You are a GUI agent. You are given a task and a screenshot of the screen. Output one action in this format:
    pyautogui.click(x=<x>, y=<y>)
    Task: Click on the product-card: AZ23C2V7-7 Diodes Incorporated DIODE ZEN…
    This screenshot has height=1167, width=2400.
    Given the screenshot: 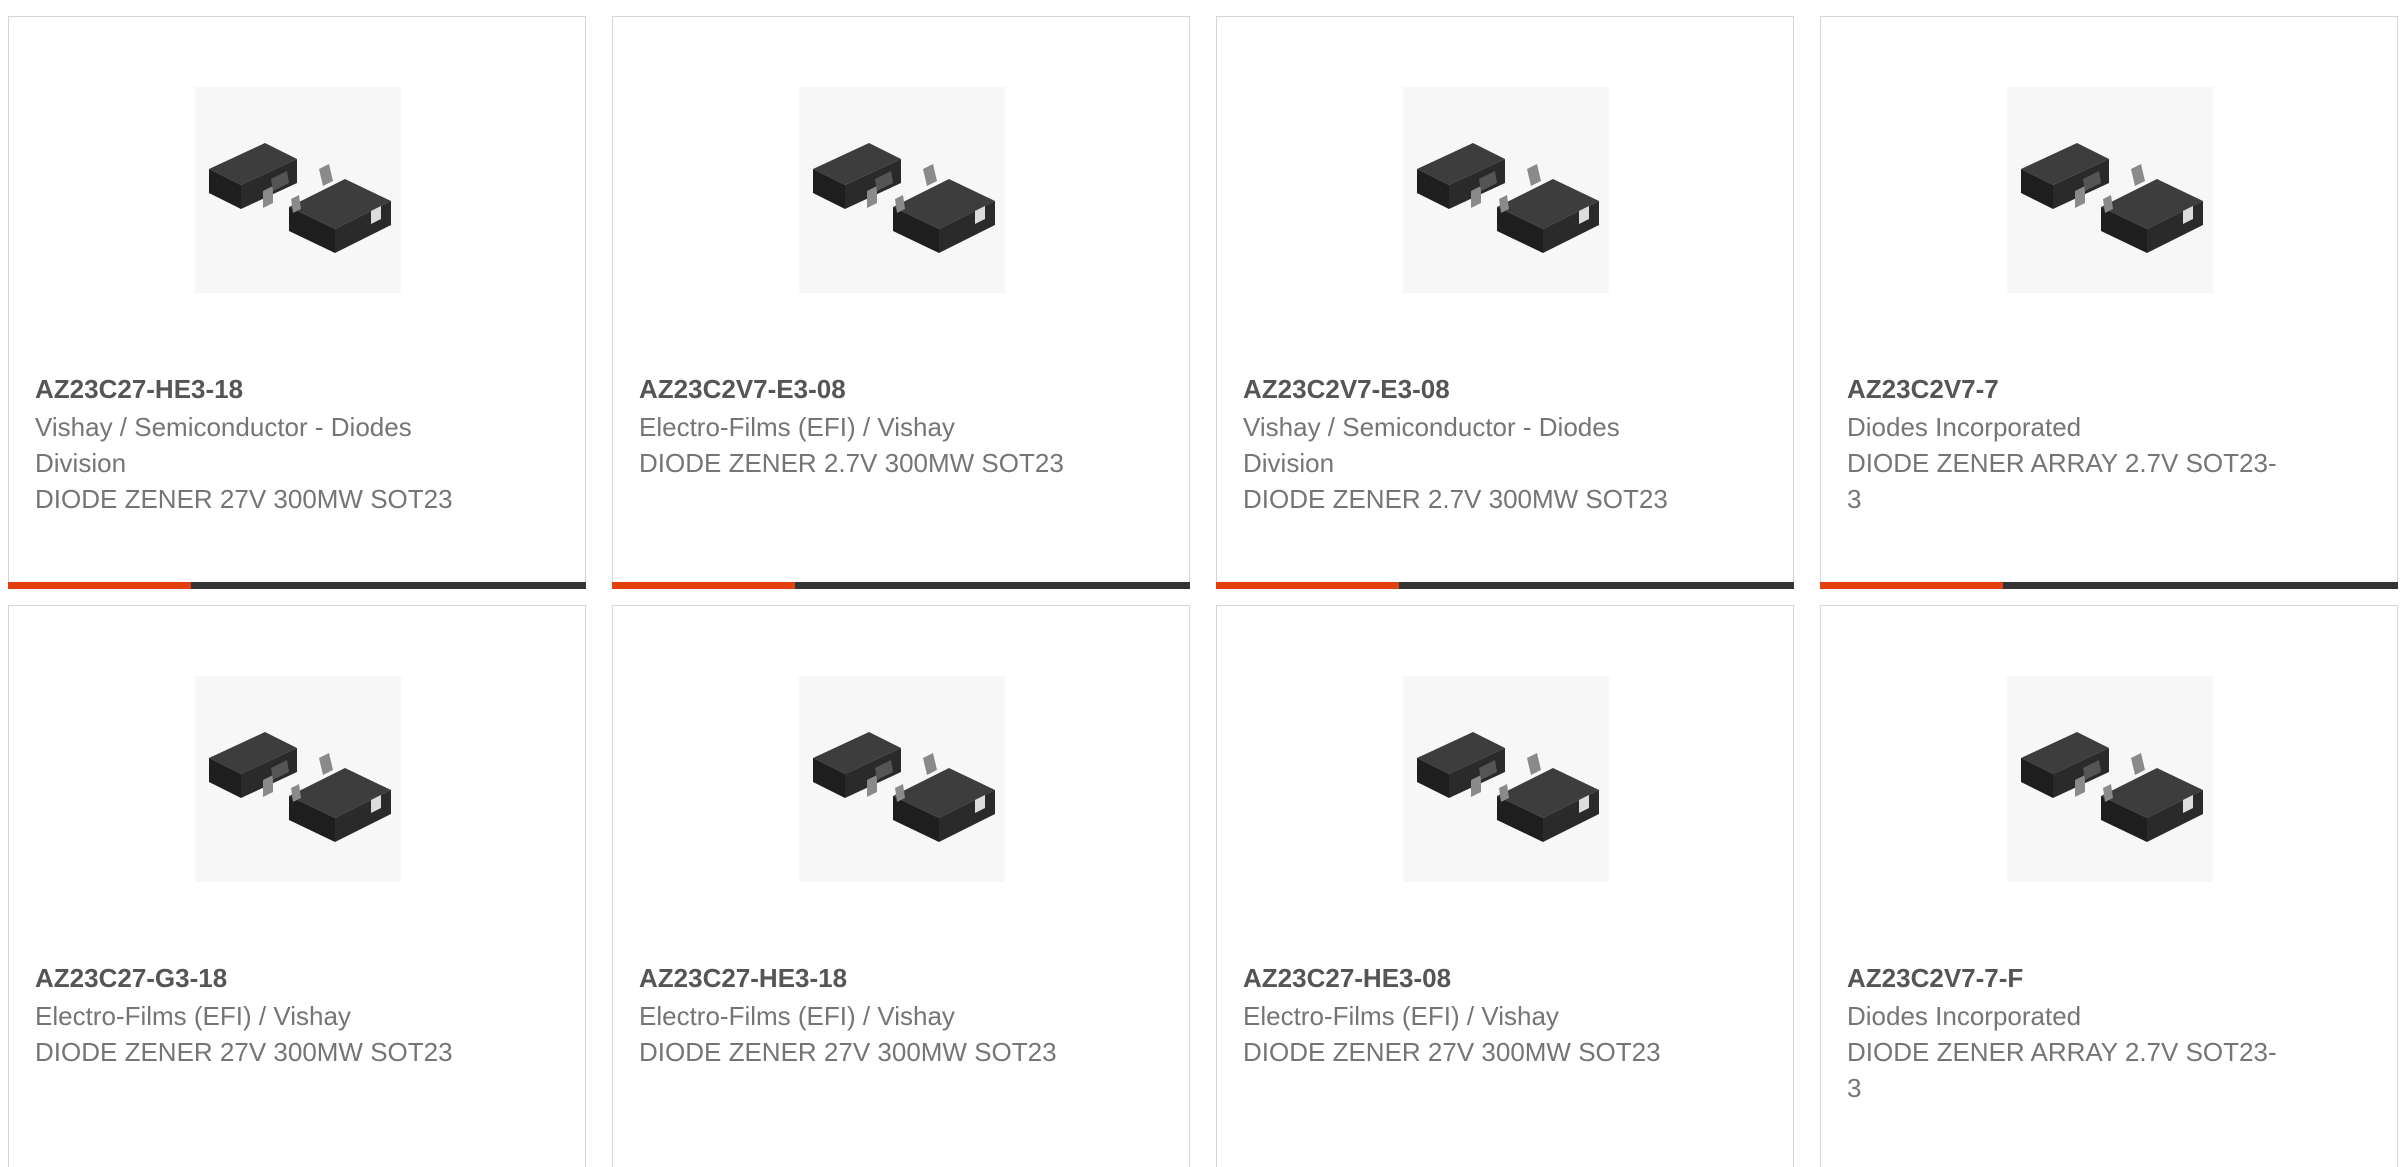 What is the action you would take?
    pyautogui.click(x=2109, y=302)
    